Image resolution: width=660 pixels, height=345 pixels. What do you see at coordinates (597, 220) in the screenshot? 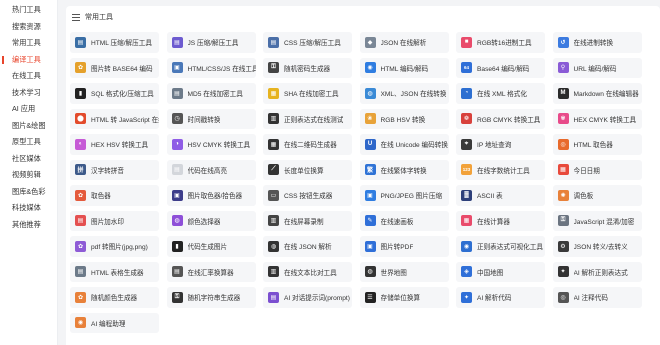
I see `tool-tile: ⚿ JavaScript 混淆/加密` at bounding box center [597, 220].